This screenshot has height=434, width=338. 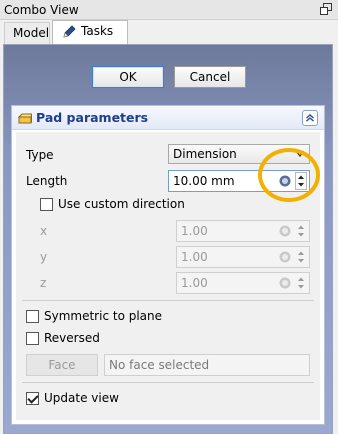 I want to click on tab-tasks-label: Tasks, so click(x=97, y=31).